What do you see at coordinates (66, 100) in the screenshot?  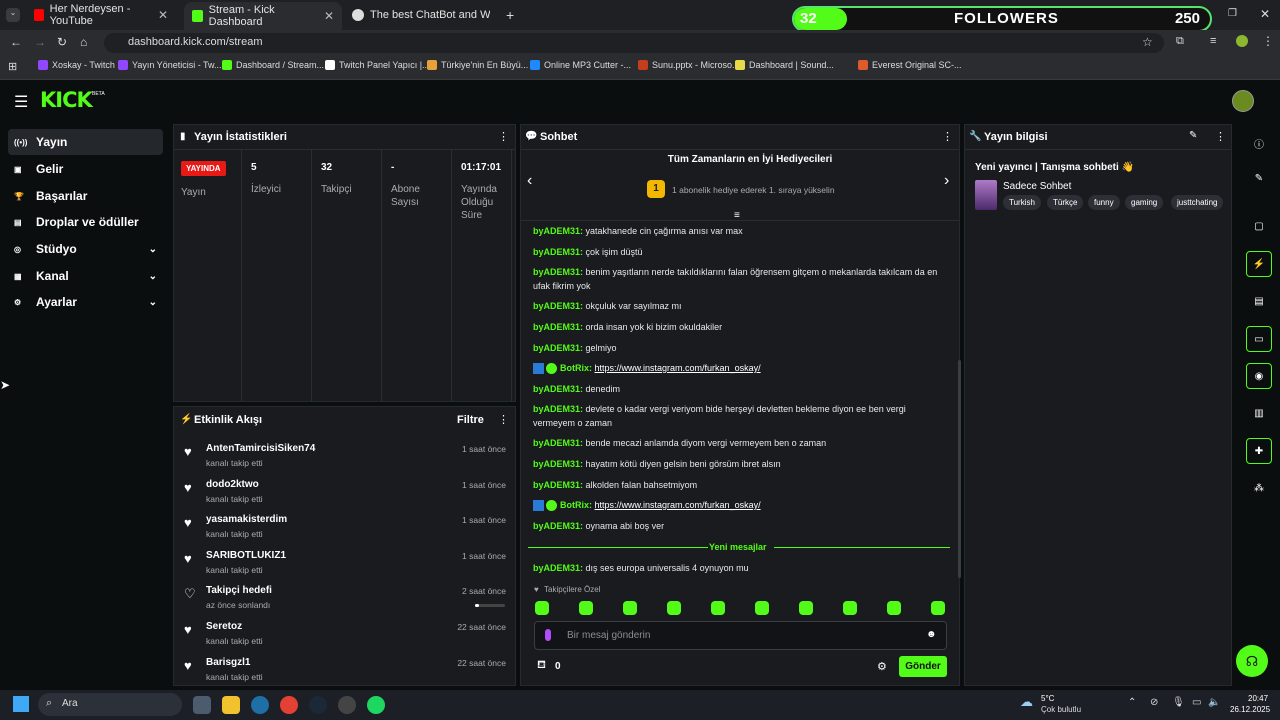 I see `kick-logo: KICK` at bounding box center [66, 100].